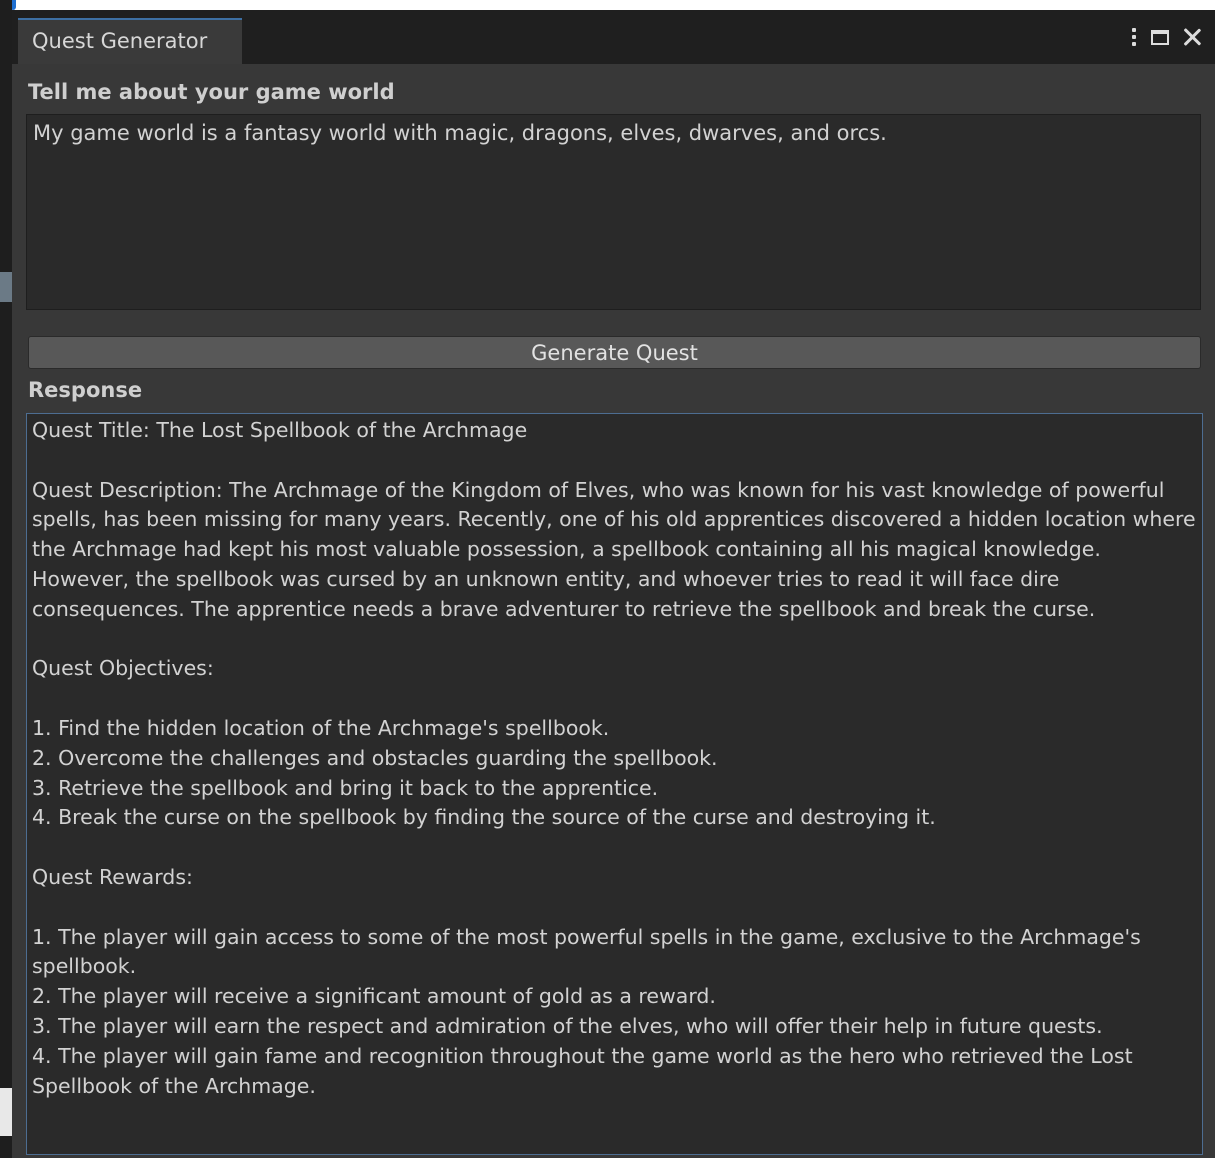 Image resolution: width=1215 pixels, height=1158 pixels. Describe the element at coordinates (6, 579) in the screenshot. I see `editor-background-strip` at that location.